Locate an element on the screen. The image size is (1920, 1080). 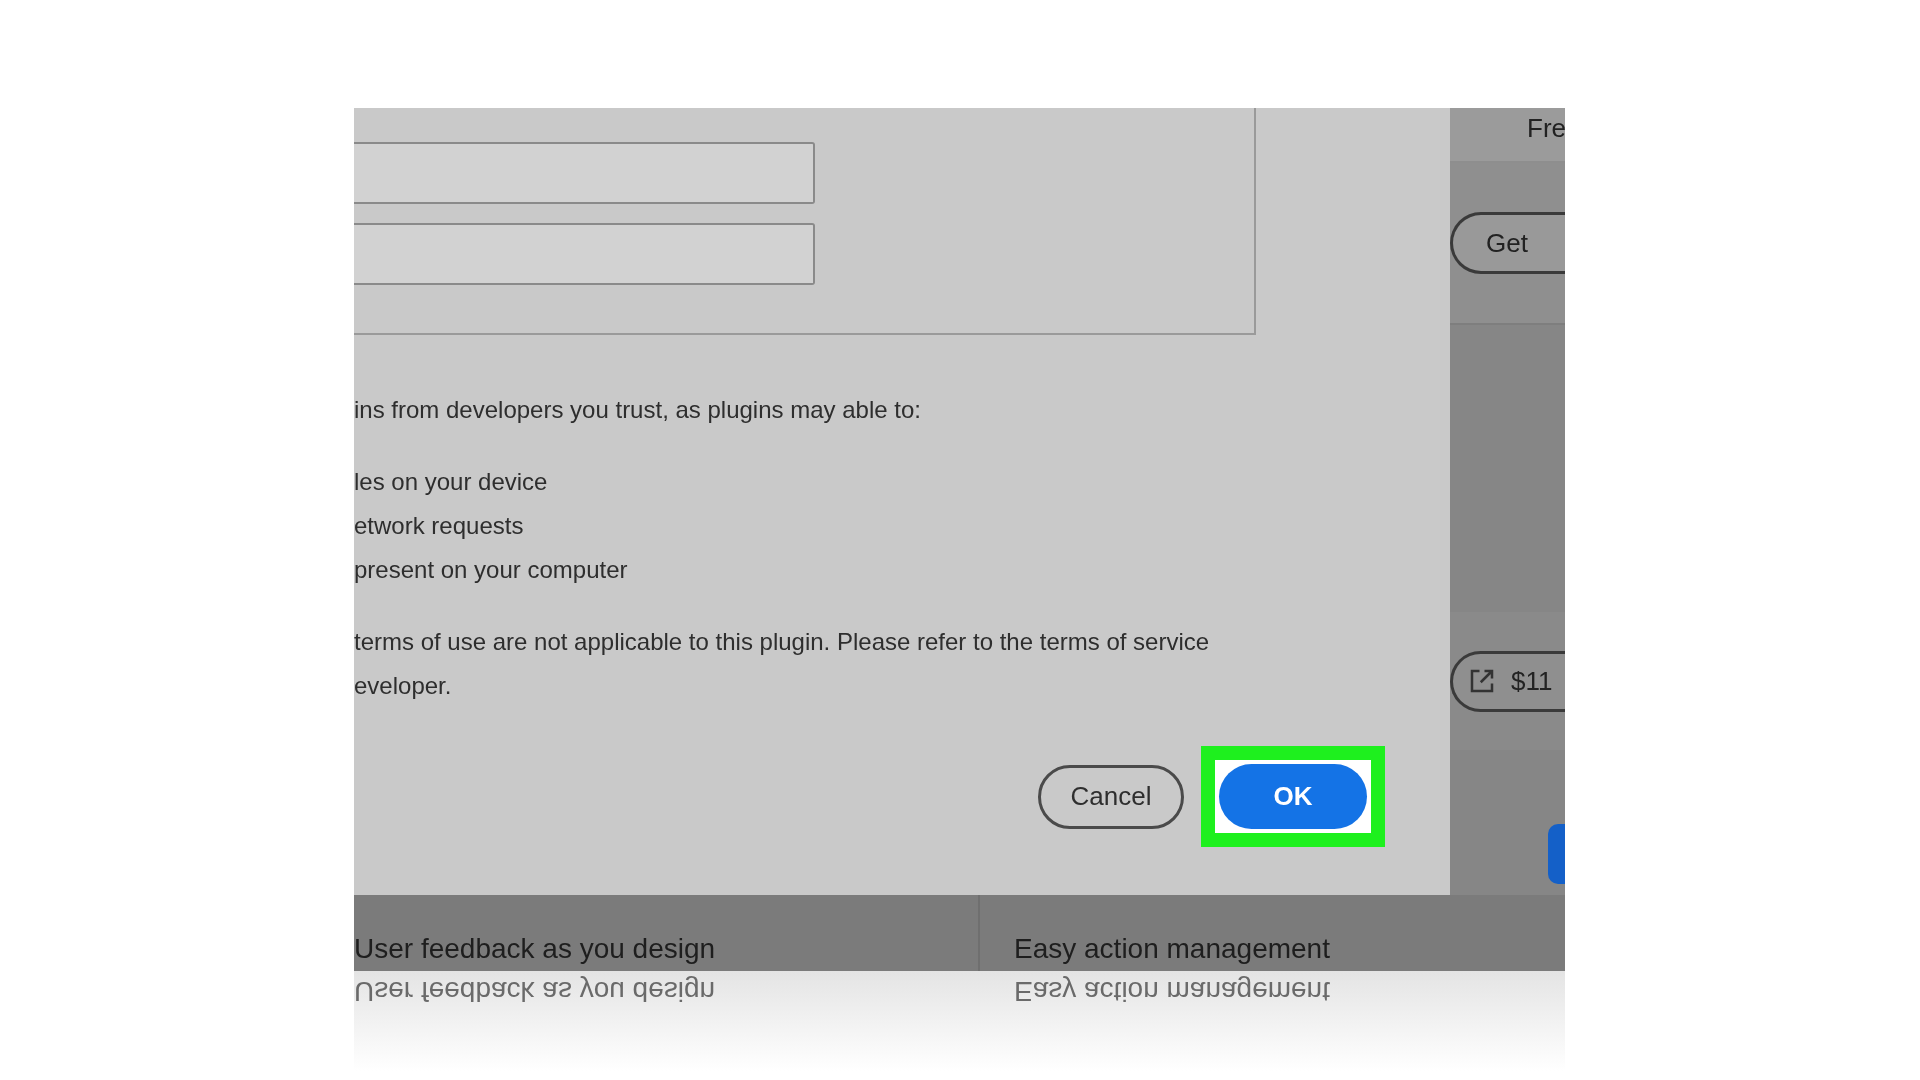
reflected-title: User feedback as you design is located at coordinates (535, 991).